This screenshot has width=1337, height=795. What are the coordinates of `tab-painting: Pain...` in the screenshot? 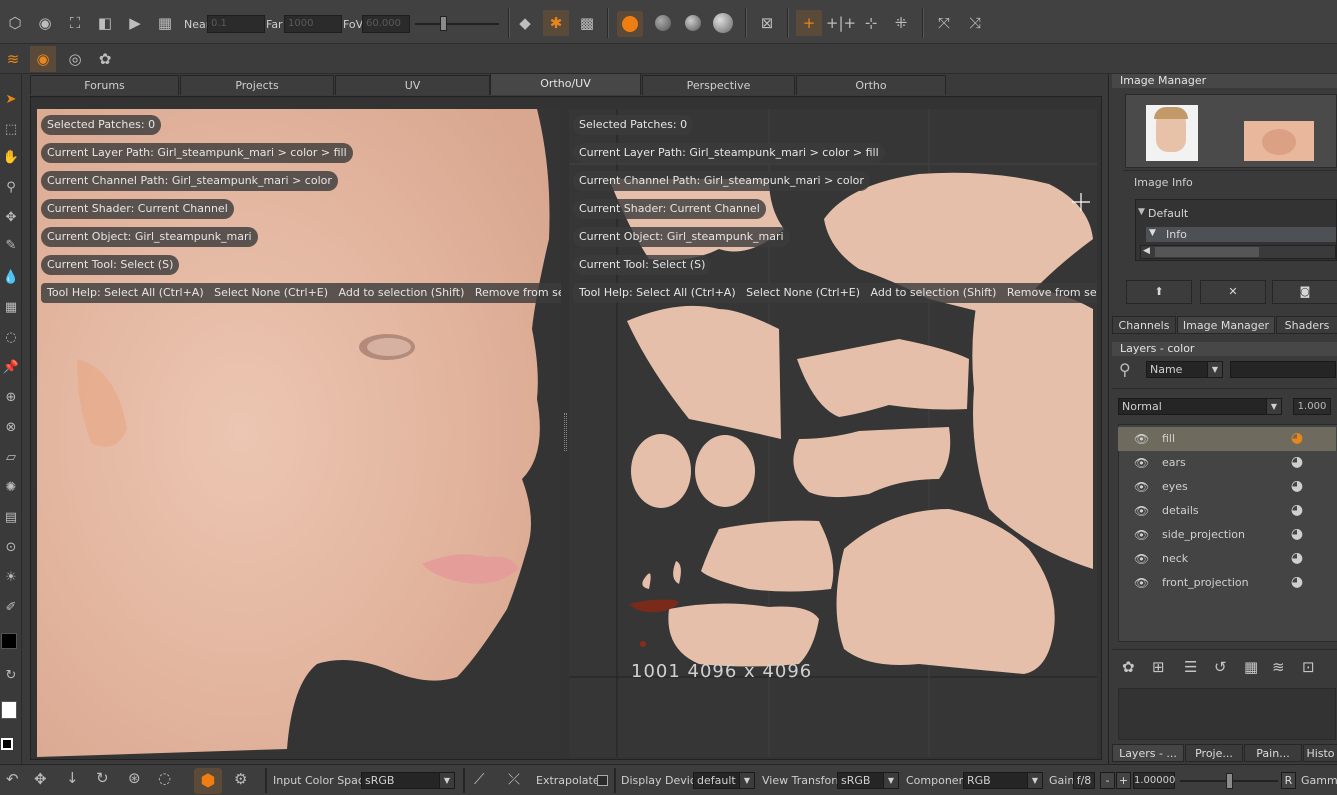 It's located at (1273, 753).